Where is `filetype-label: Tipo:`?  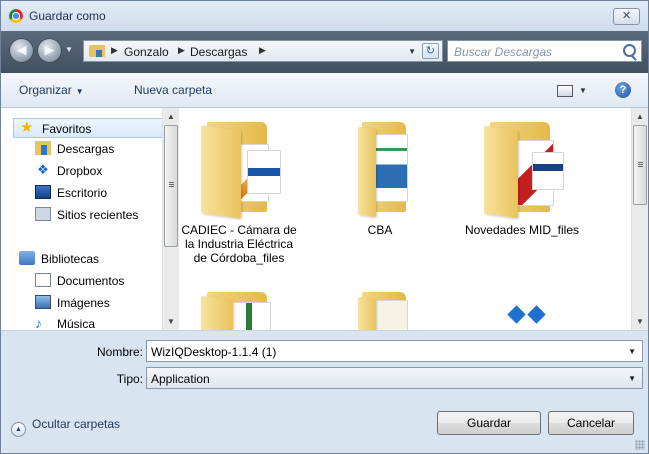
filetype-label: Tipo: is located at coordinates (129, 379).